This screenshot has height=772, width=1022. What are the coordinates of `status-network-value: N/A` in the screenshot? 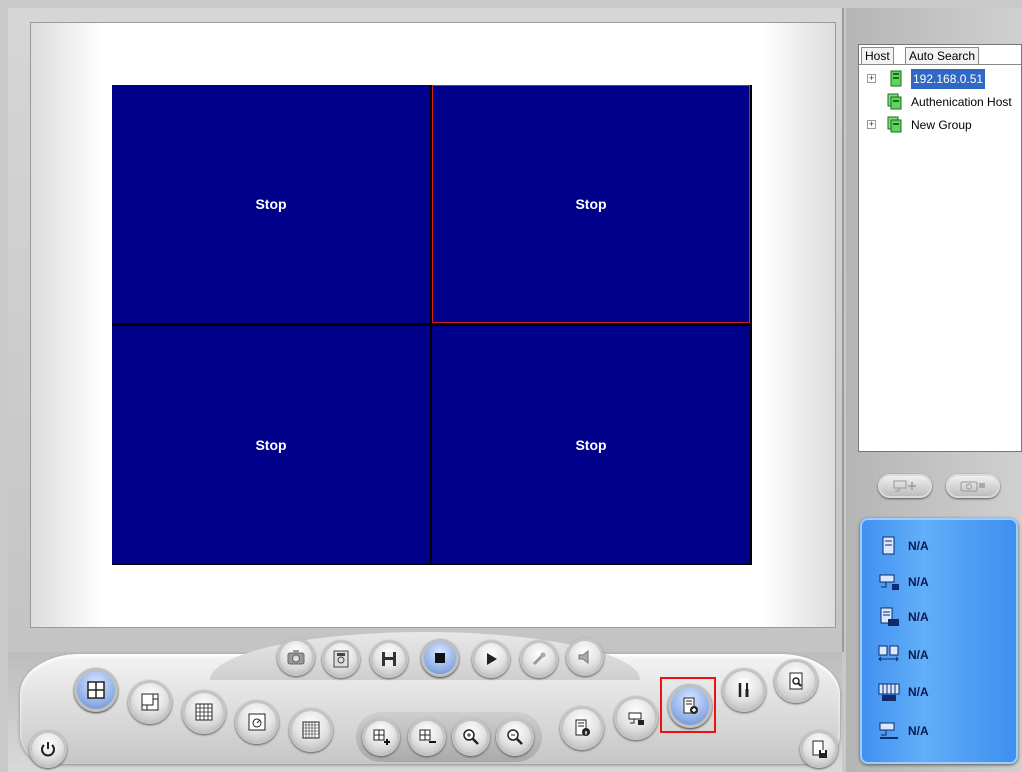 It's located at (918, 655).